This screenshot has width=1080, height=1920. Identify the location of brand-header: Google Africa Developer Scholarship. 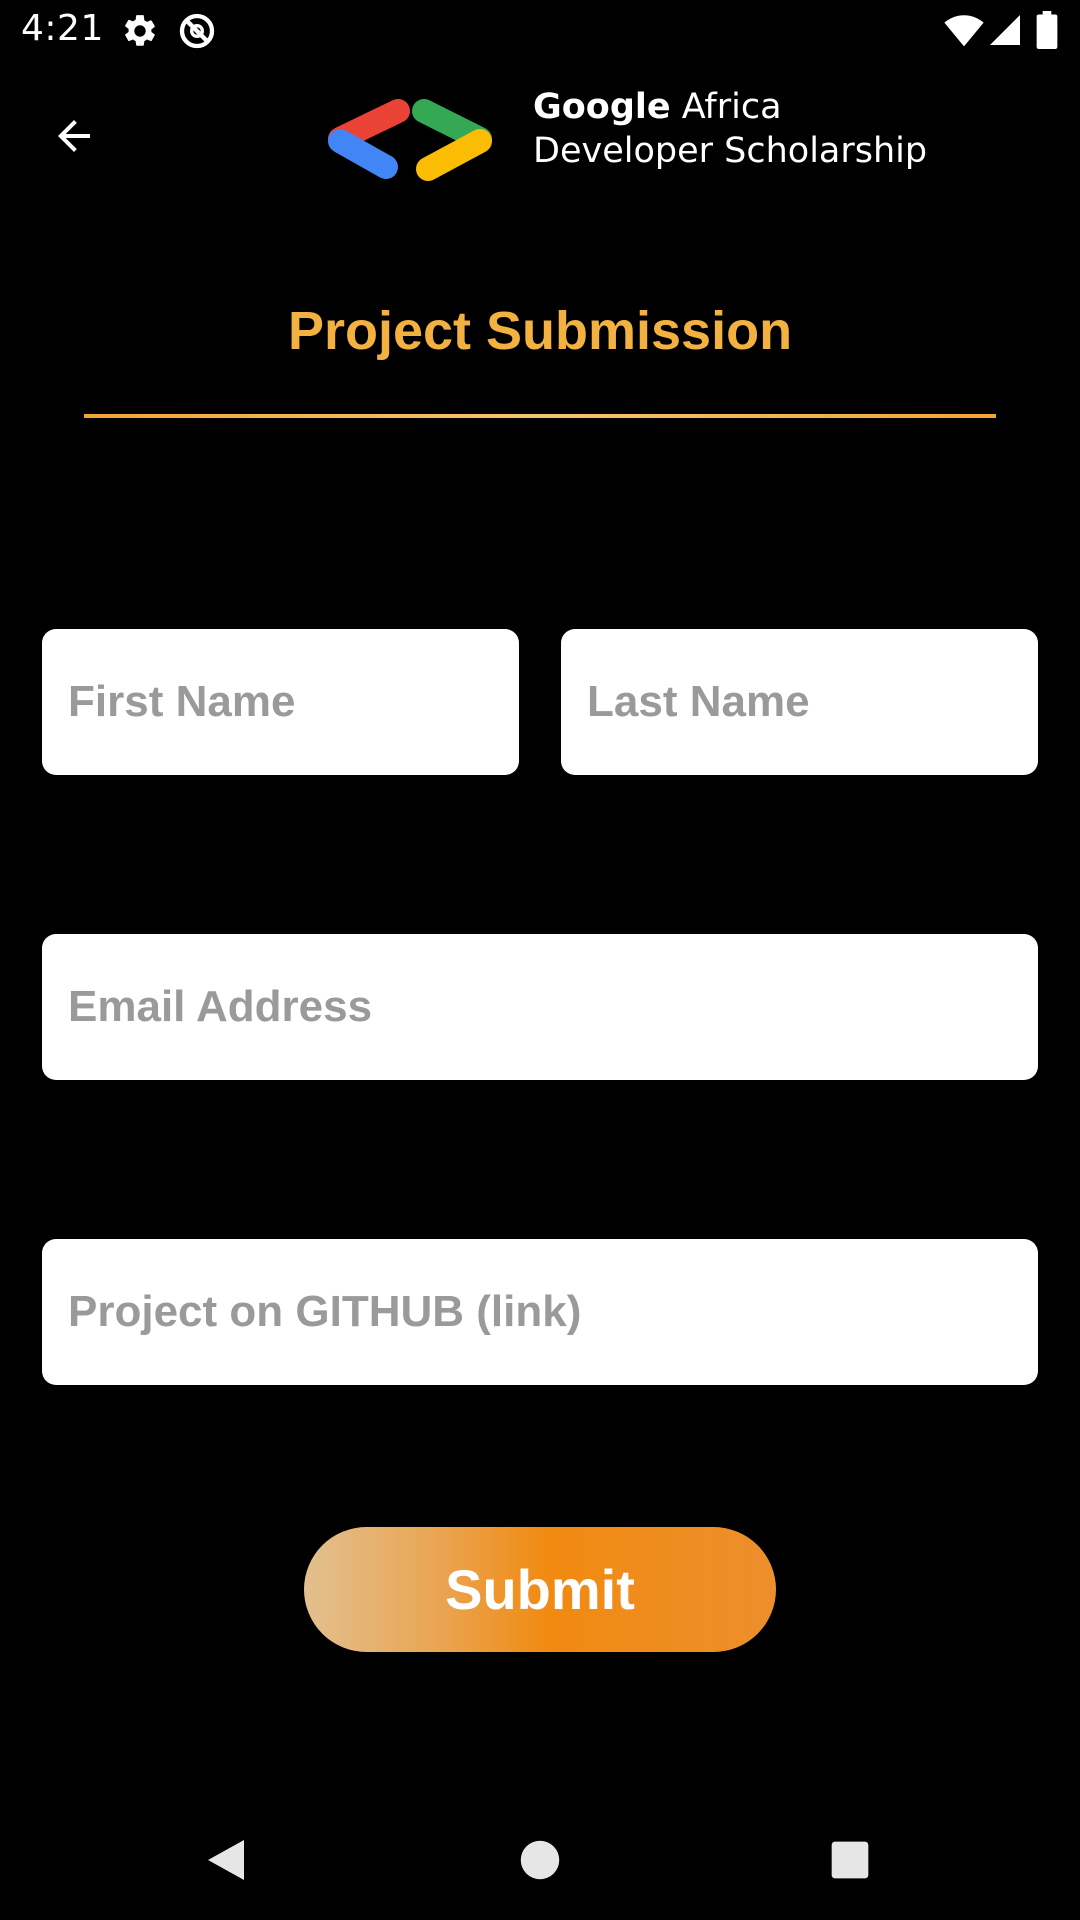
(623, 140).